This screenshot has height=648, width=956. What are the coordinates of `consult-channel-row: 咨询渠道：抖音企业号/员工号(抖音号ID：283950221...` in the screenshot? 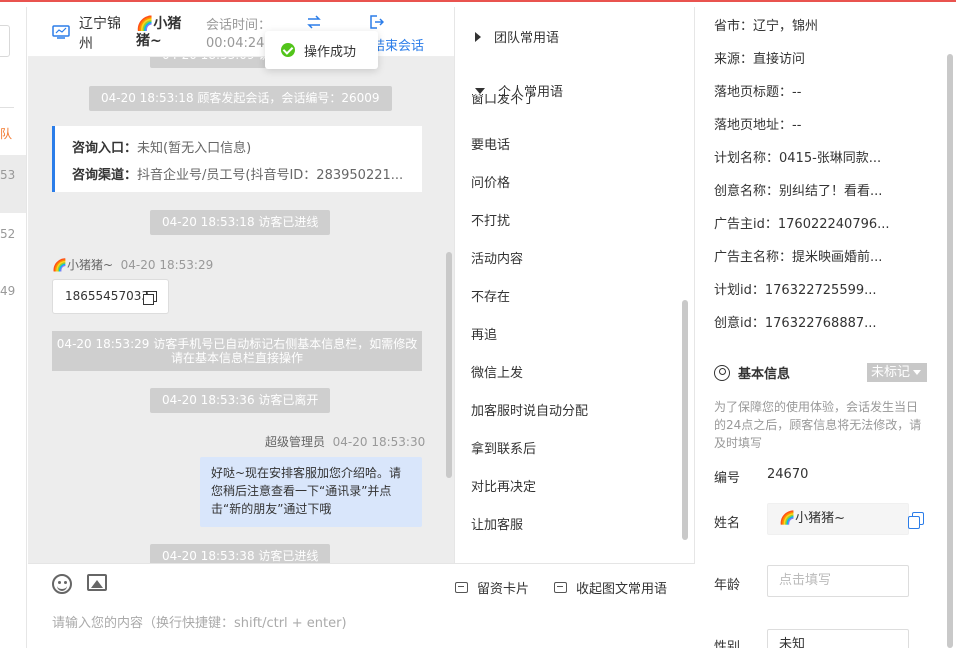 It's located at (238, 175).